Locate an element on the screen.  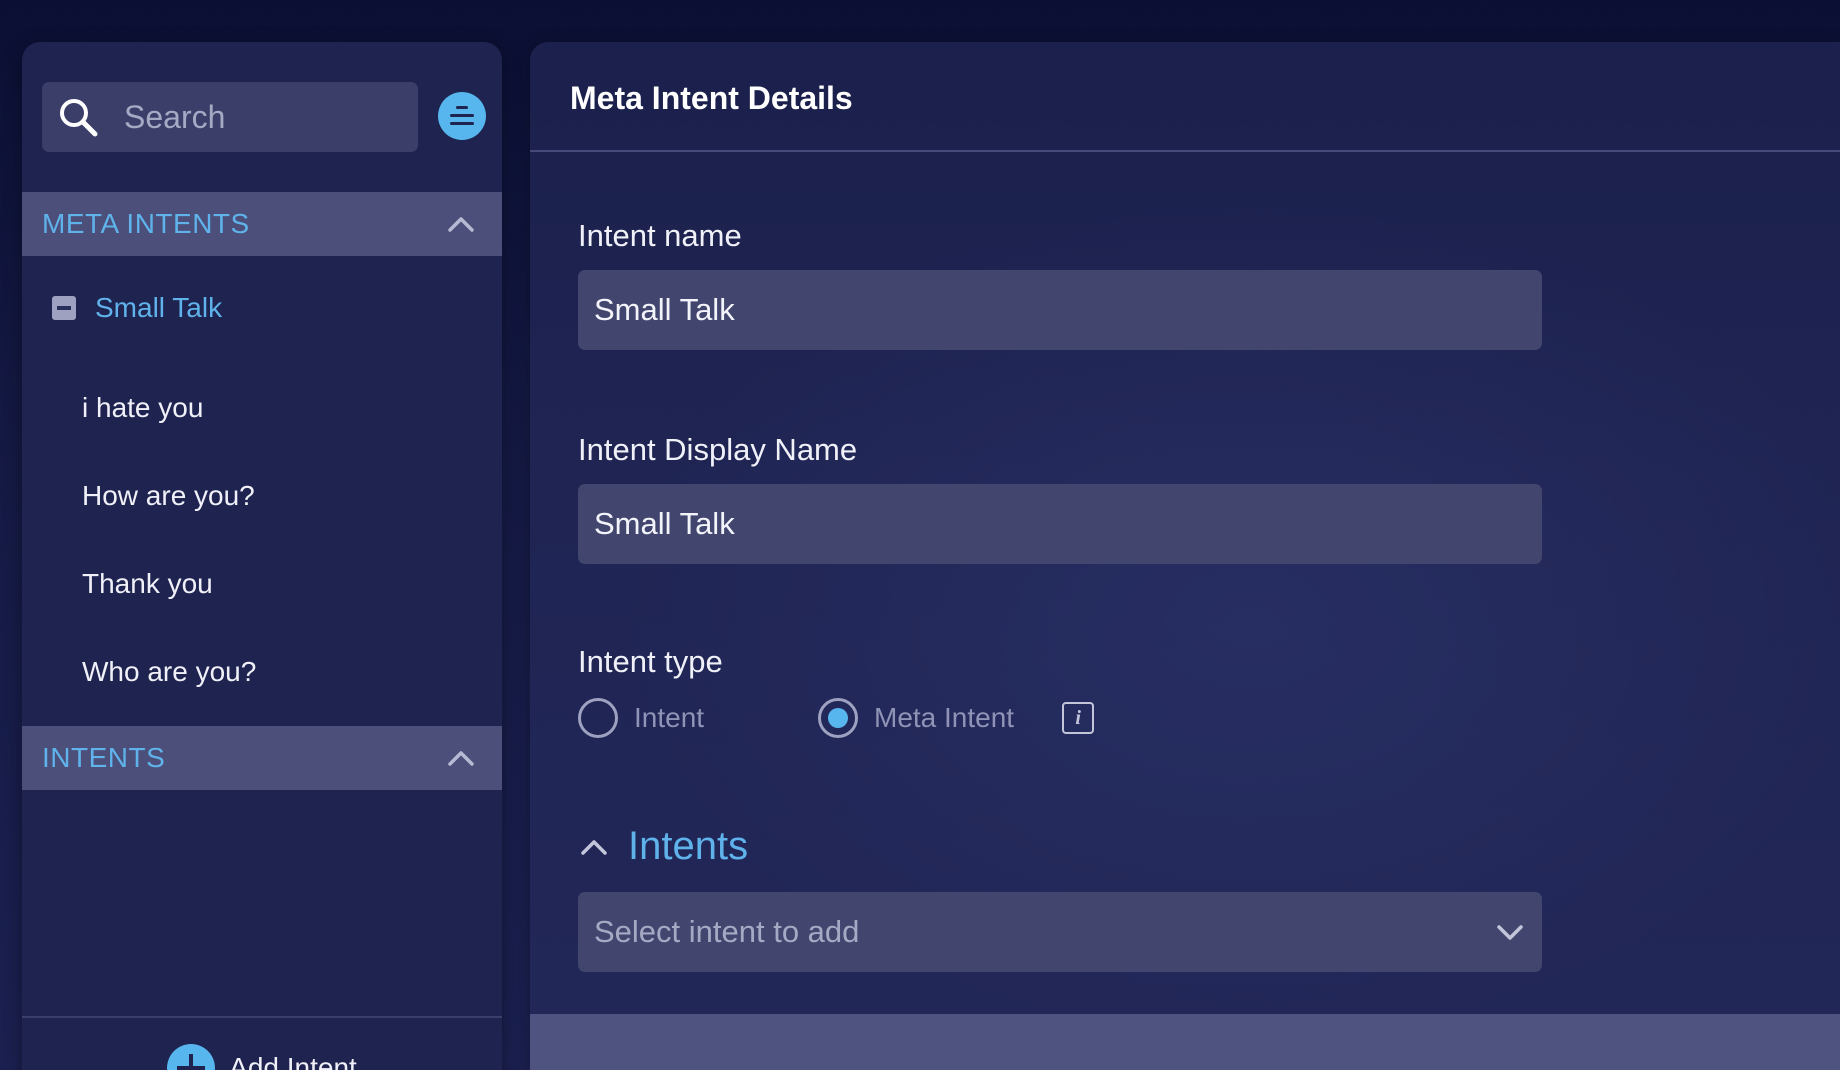
divider is located at coordinates (1185, 151).